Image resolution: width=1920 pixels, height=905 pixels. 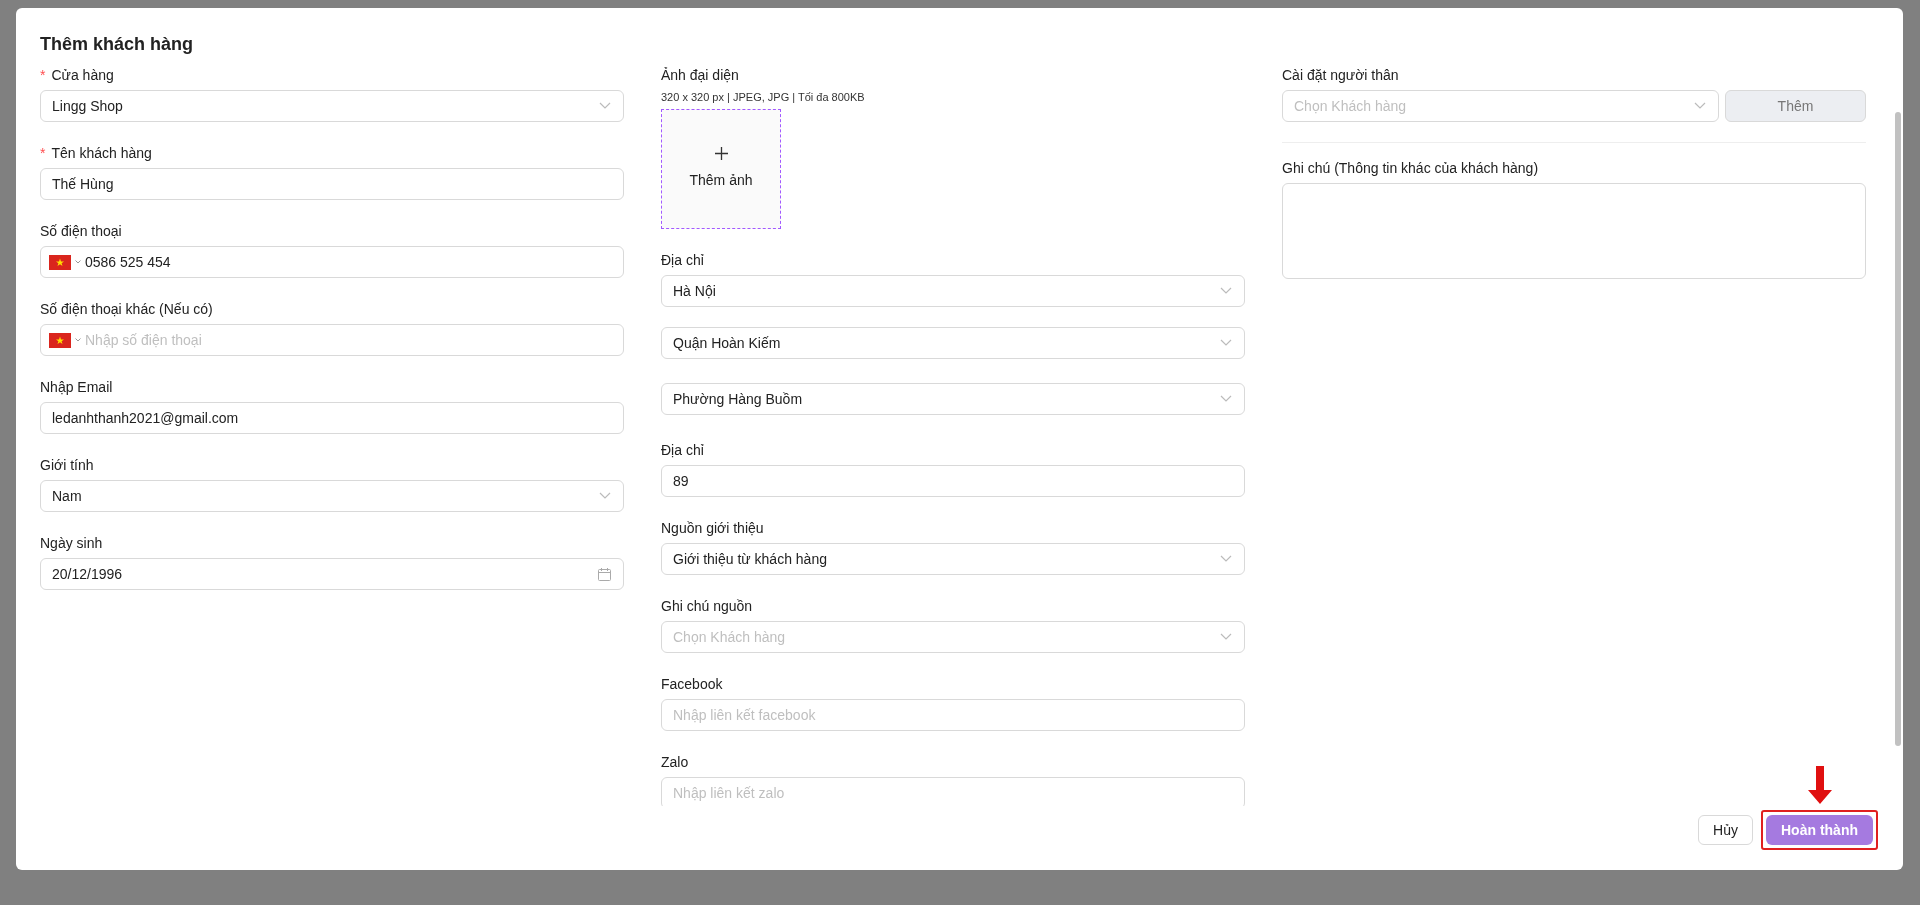 What do you see at coordinates (953, 291) in the screenshot?
I see `dropdown-field: Hà Nội` at bounding box center [953, 291].